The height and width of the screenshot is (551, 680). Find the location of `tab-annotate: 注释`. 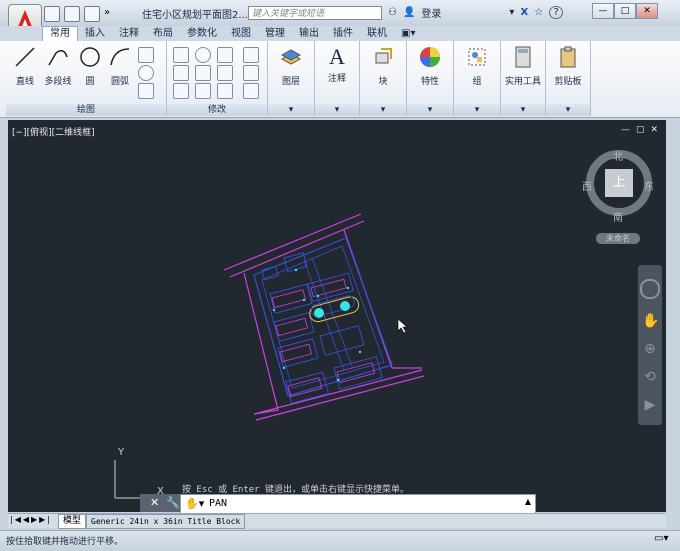

tab-annotate: 注释 is located at coordinates (129, 33).